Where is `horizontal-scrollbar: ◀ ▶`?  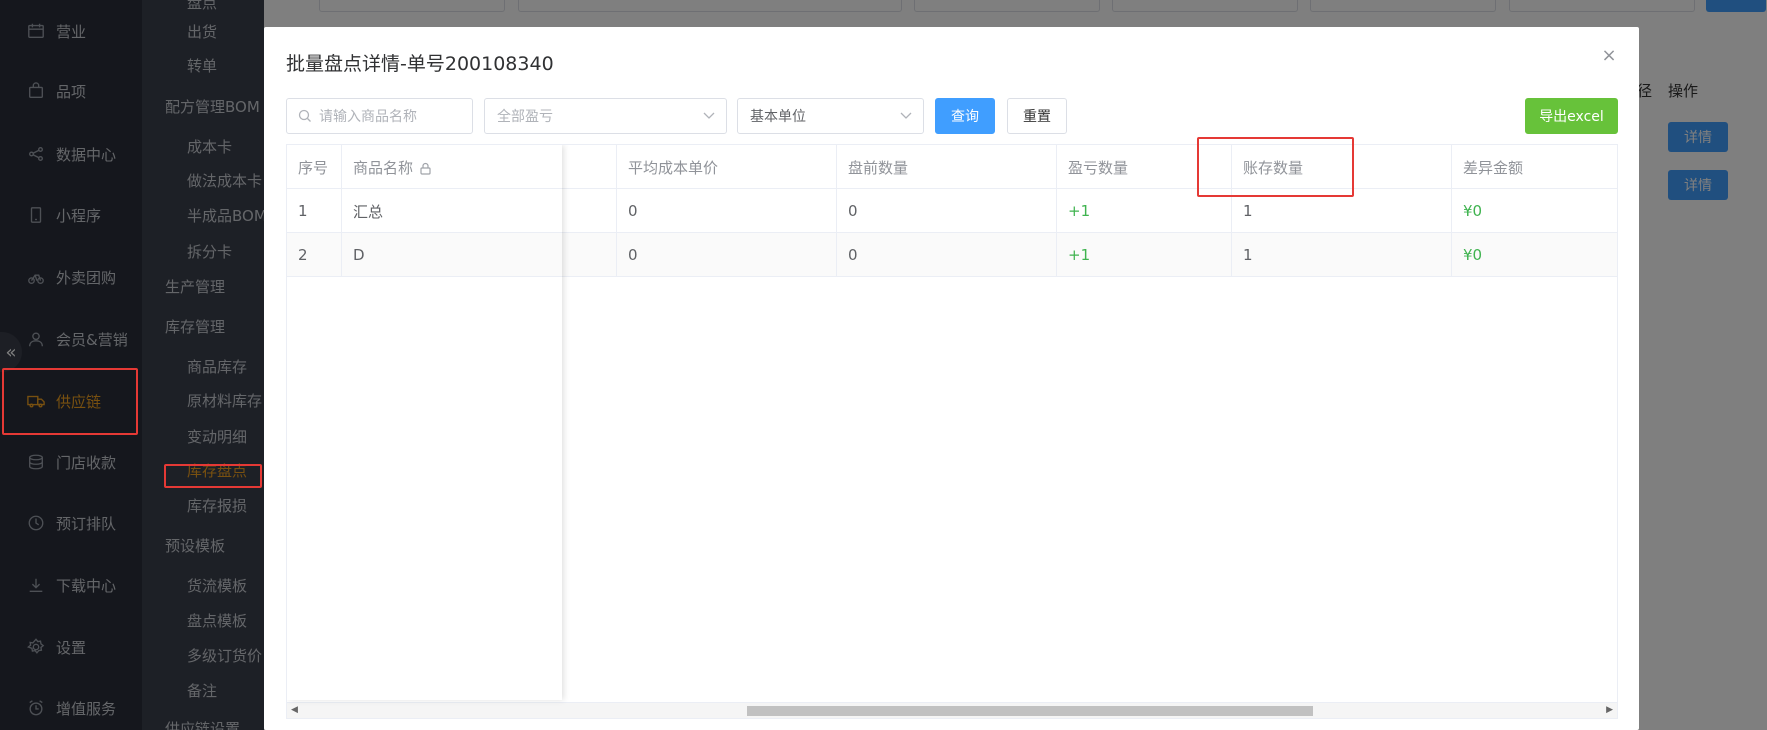 horizontal-scrollbar: ◀ ▶ is located at coordinates (952, 710).